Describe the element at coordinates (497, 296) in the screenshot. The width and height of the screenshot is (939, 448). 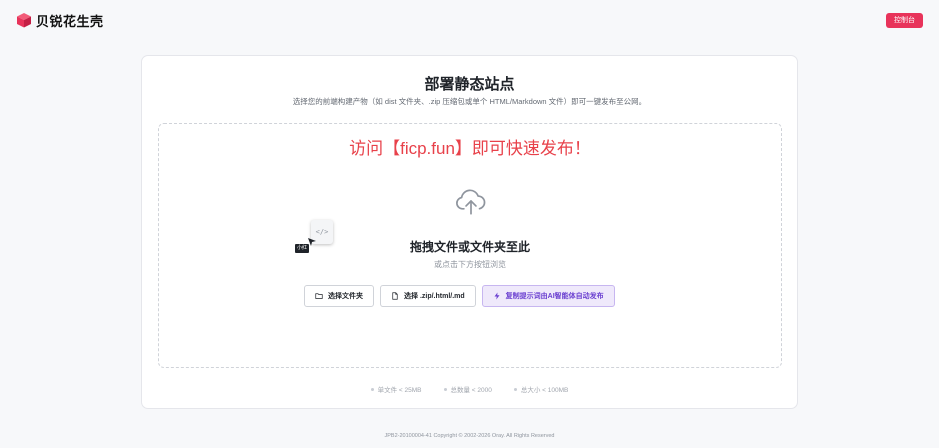
I see `bolt-icon` at that location.